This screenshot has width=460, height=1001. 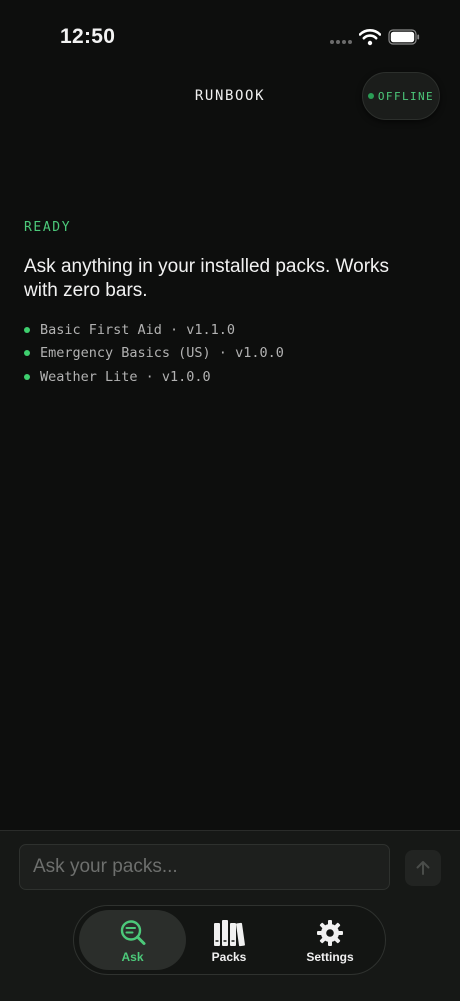 I want to click on wifi-icon, so click(x=370, y=37).